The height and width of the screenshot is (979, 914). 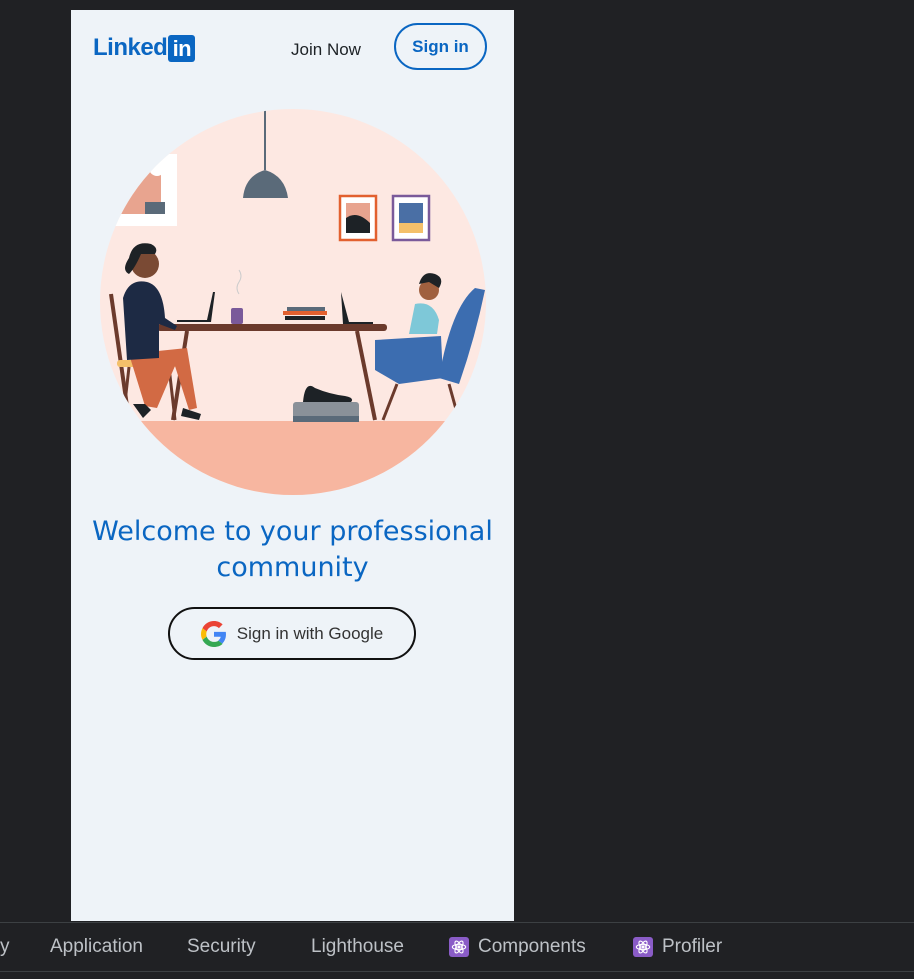 I want to click on devtools-tab-profiler: Profiler, so click(x=677, y=947).